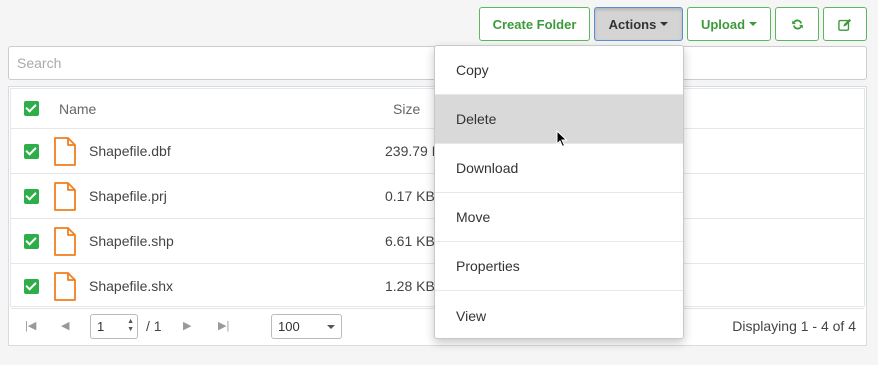 The width and height of the screenshot is (878, 365). What do you see at coordinates (794, 326) in the screenshot?
I see `displaying-count: Displaying 1 - 4 of 4` at bounding box center [794, 326].